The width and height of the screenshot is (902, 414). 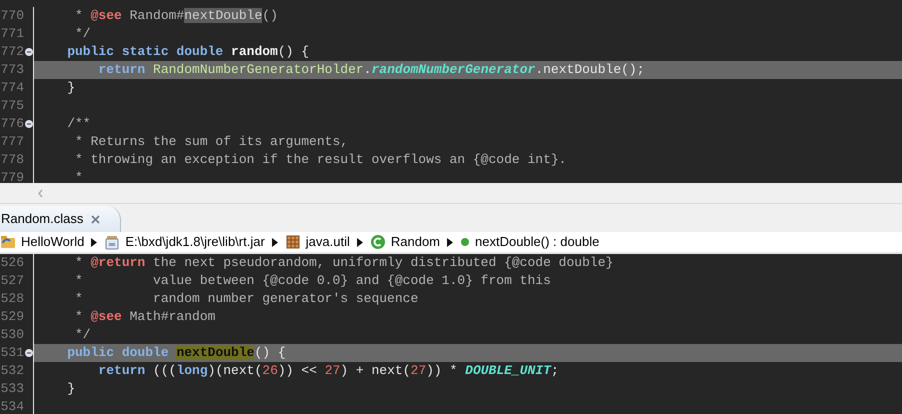 What do you see at coordinates (188, 52) in the screenshot?
I see `code-line: public static double random() {` at bounding box center [188, 52].